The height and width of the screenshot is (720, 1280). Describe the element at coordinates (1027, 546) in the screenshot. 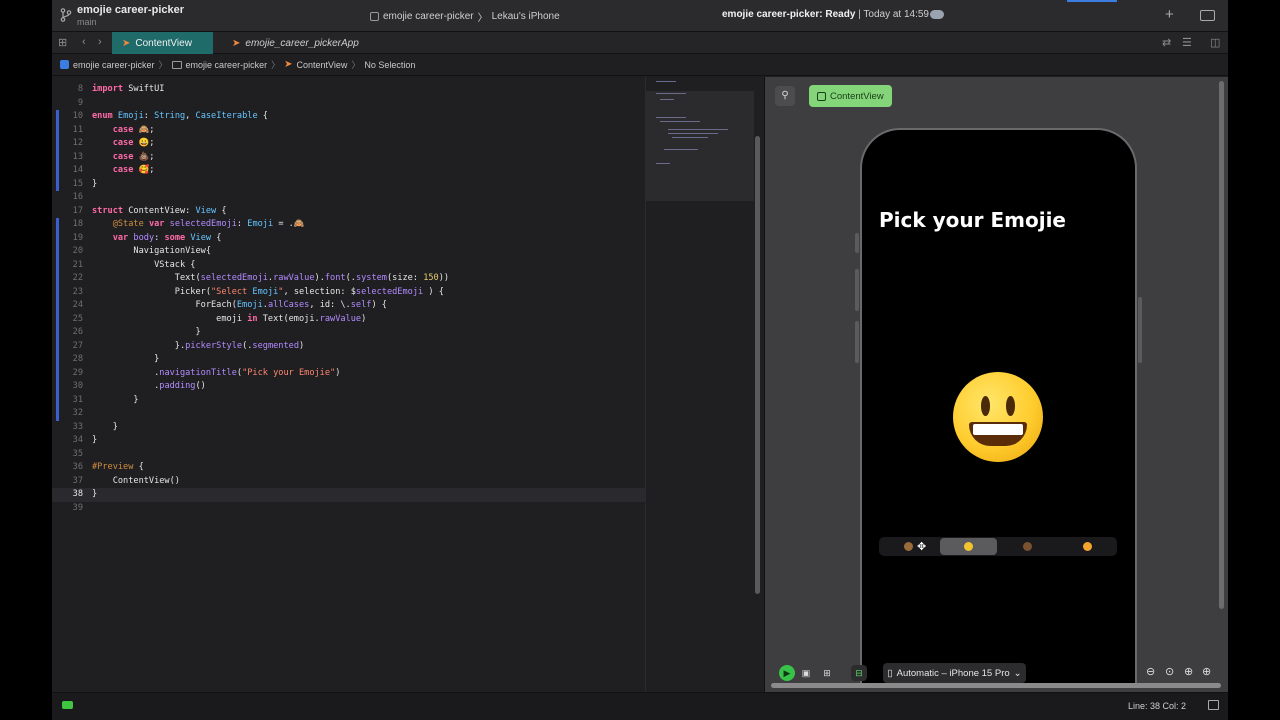

I see `segment-poop` at that location.